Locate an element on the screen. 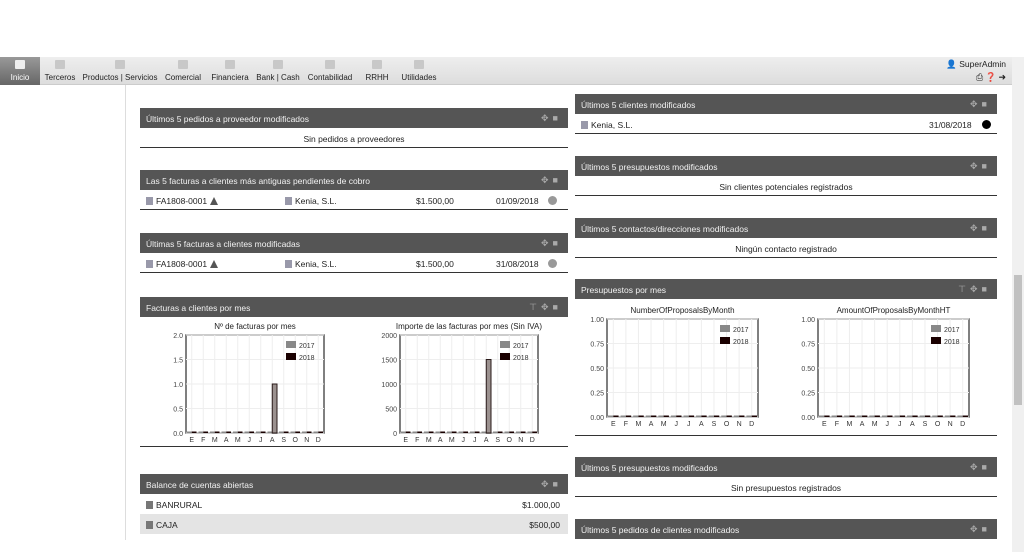 The height and width of the screenshot is (552, 1024). y-tick-label: 1000 is located at coordinates (389, 385).